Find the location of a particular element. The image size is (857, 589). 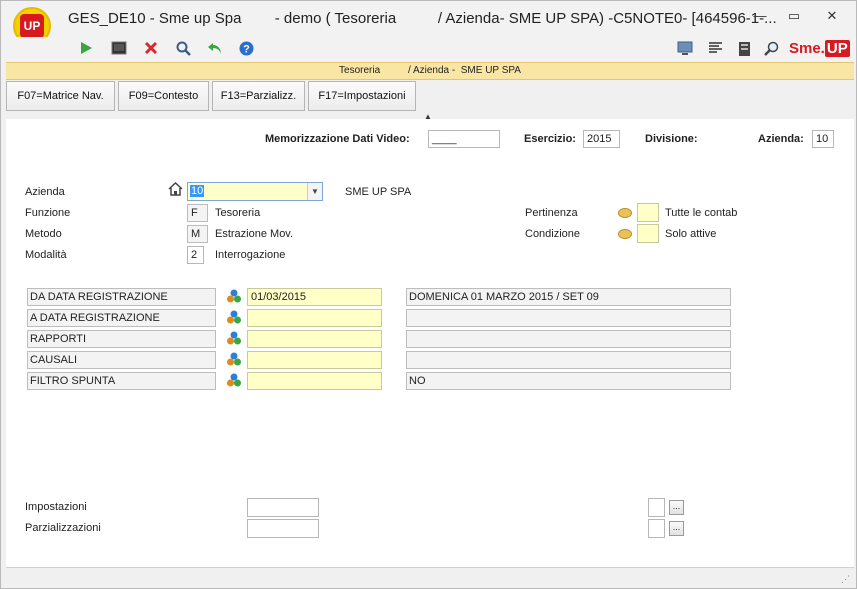

metodo-desc: Estrazione Mov. is located at coordinates (254, 234).